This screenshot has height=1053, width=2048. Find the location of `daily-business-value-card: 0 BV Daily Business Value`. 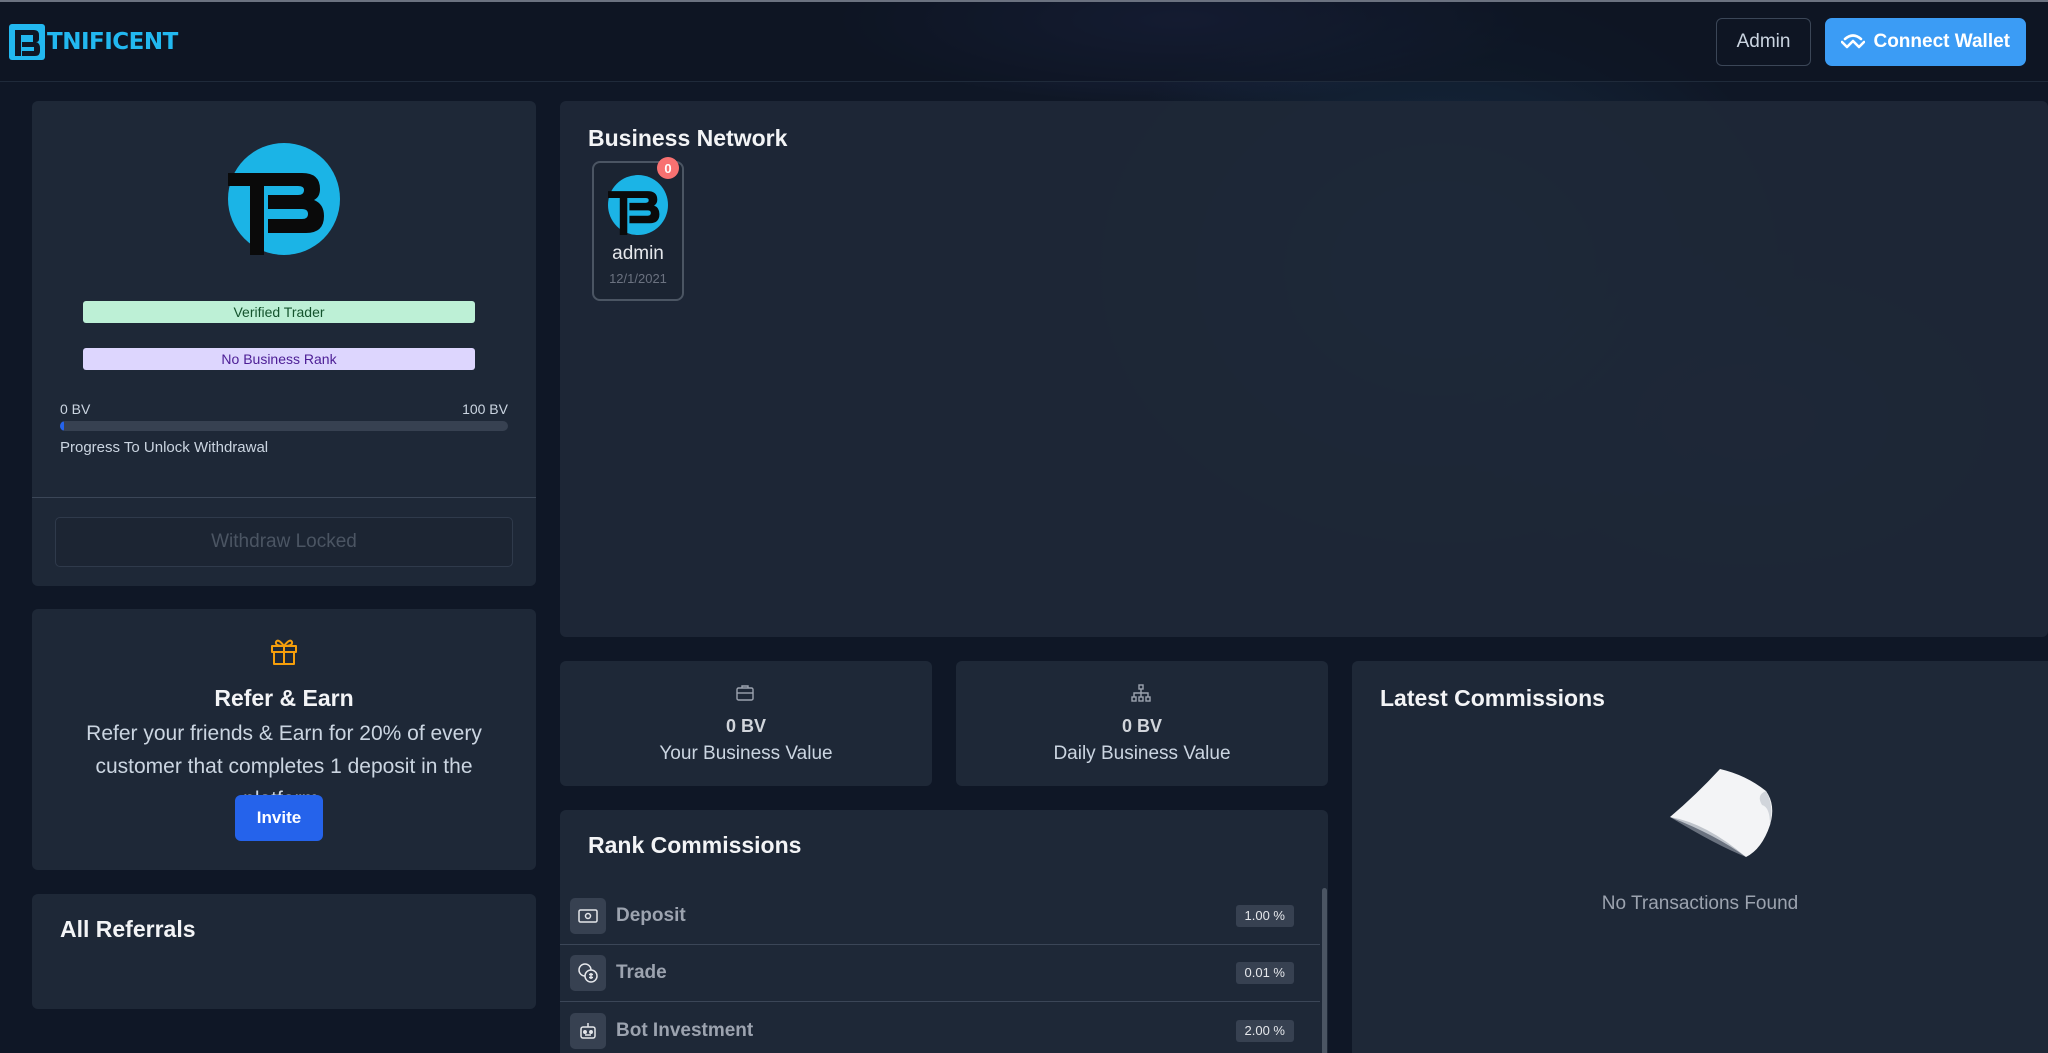

daily-business-value-card: 0 BV Daily Business Value is located at coordinates (1142, 723).